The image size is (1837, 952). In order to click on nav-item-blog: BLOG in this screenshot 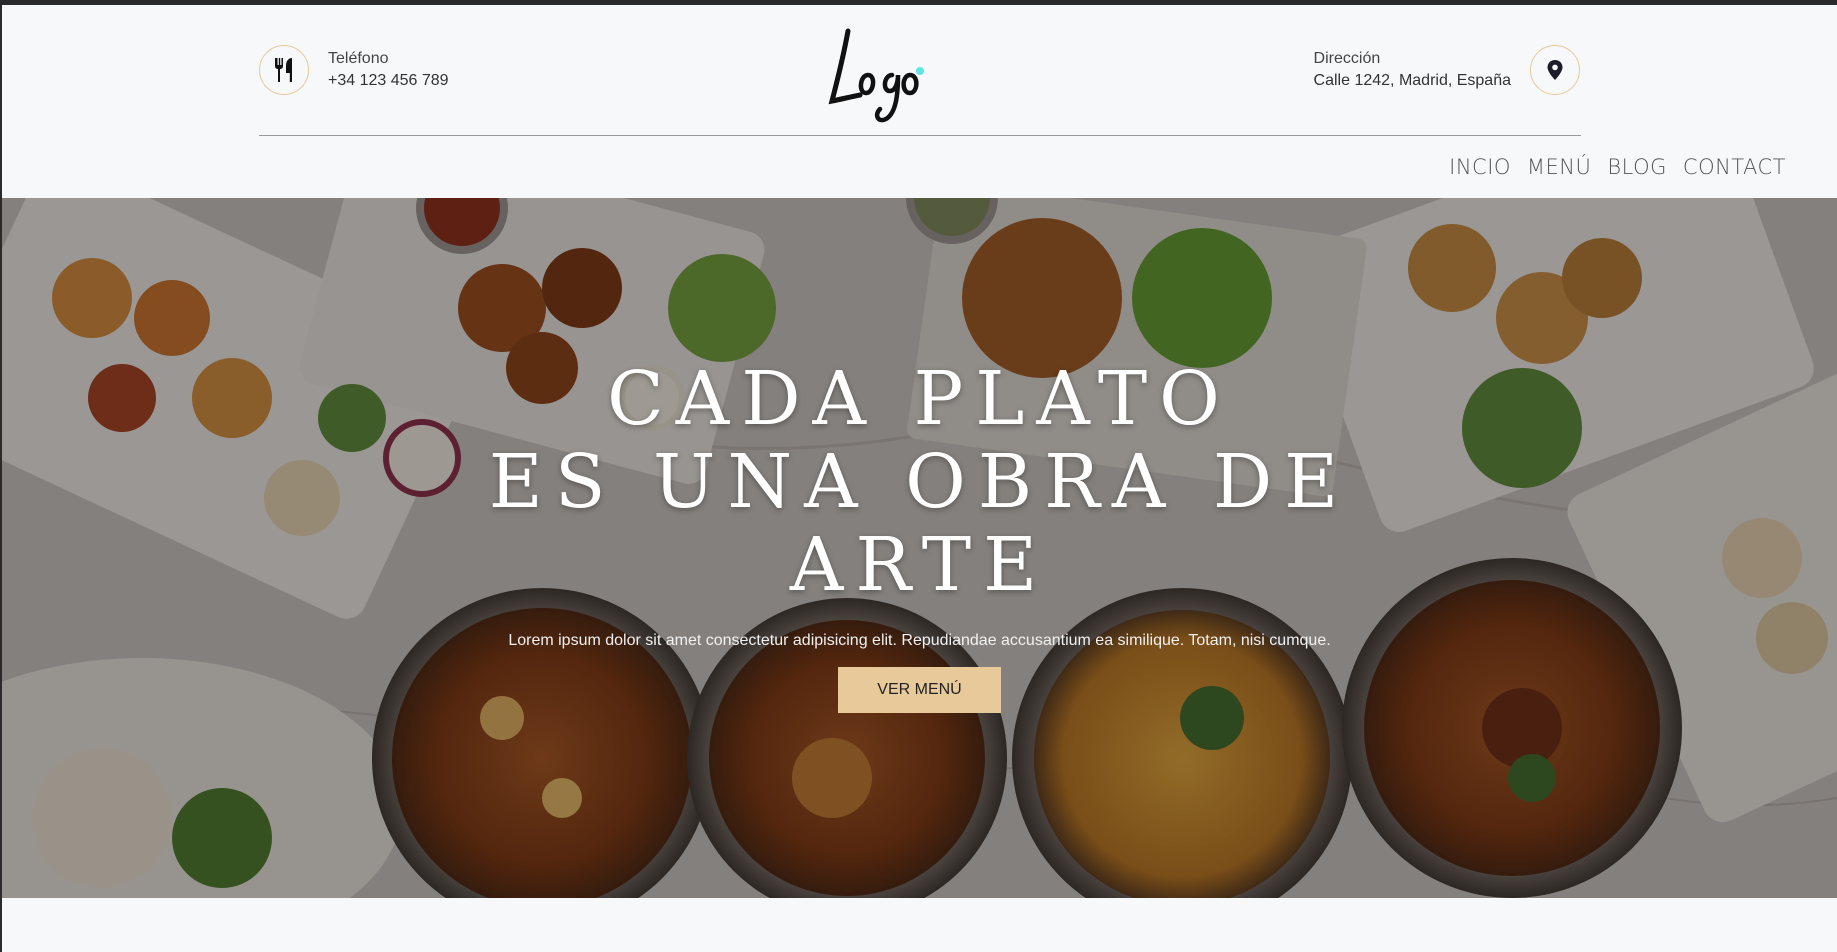, I will do `click(1637, 167)`.